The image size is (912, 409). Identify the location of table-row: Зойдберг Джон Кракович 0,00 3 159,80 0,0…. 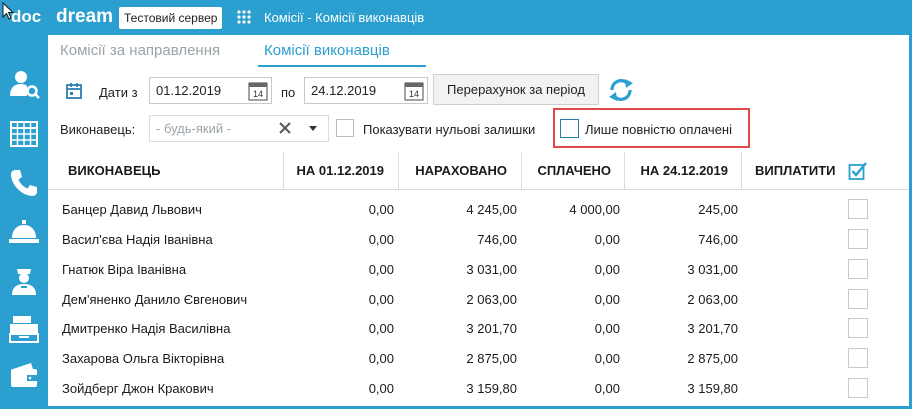
(478, 388).